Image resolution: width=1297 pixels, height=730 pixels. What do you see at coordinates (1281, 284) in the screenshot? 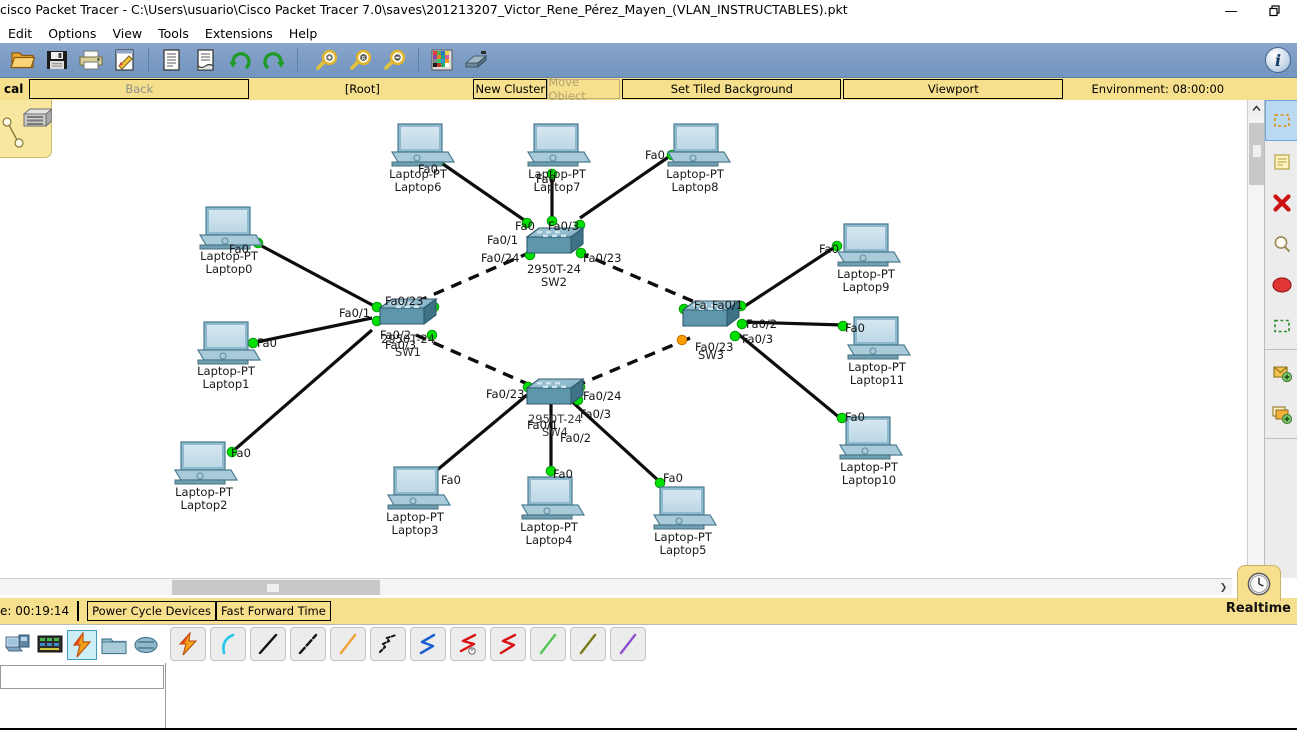
I see `draw-shape-button` at bounding box center [1281, 284].